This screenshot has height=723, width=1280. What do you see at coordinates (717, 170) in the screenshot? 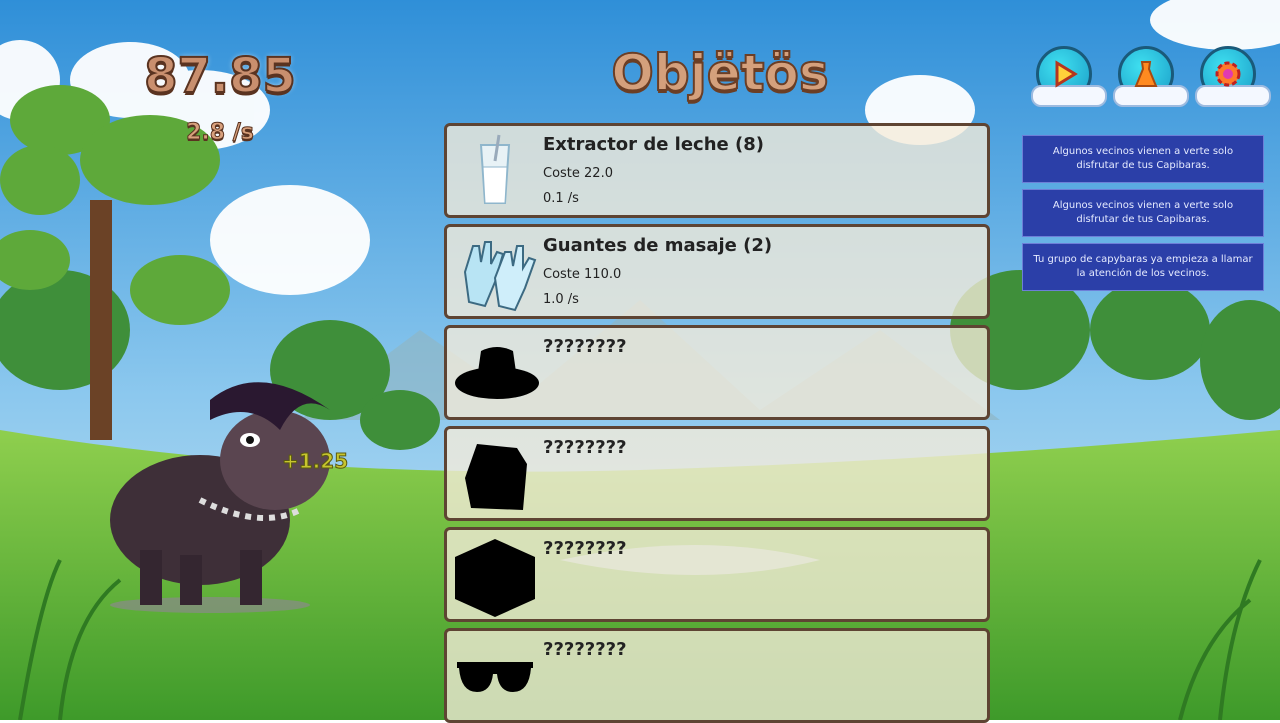
I see `shop-item-milk-extractor: Extractor de leche (8) Coste 22.0 0.1 /s` at bounding box center [717, 170].